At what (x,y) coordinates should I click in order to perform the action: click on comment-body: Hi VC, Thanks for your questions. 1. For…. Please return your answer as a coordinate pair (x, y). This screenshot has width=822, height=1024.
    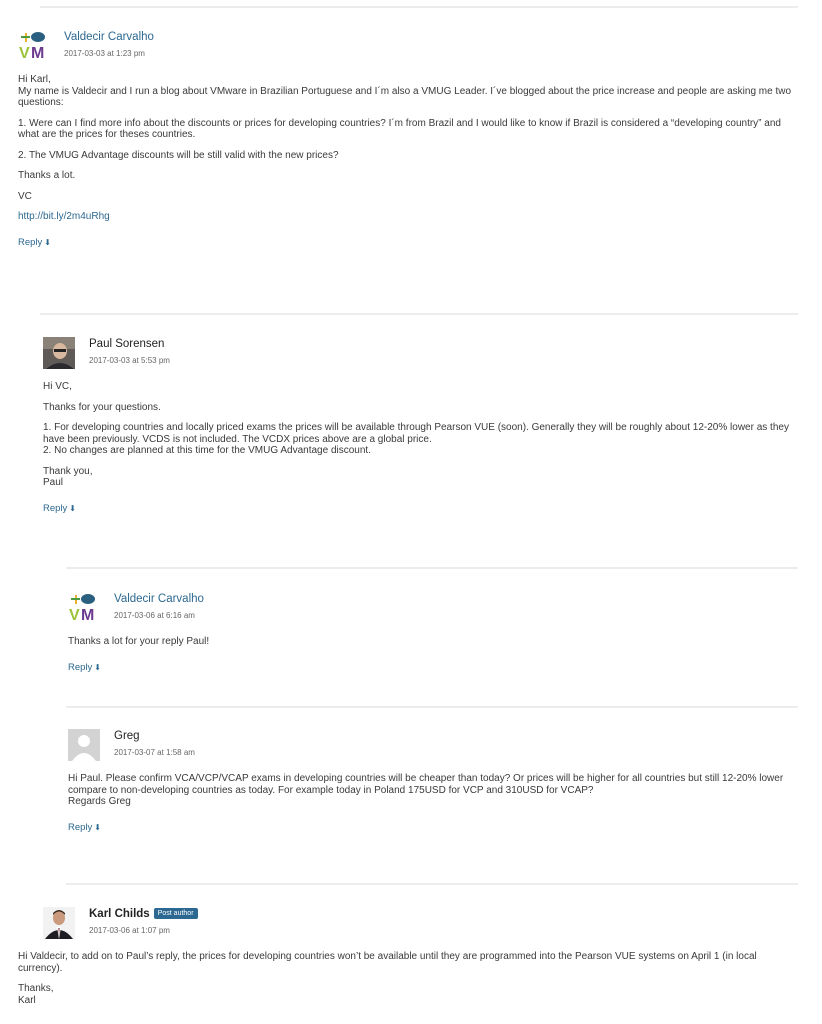
    Looking at the image, I should click on (420, 435).